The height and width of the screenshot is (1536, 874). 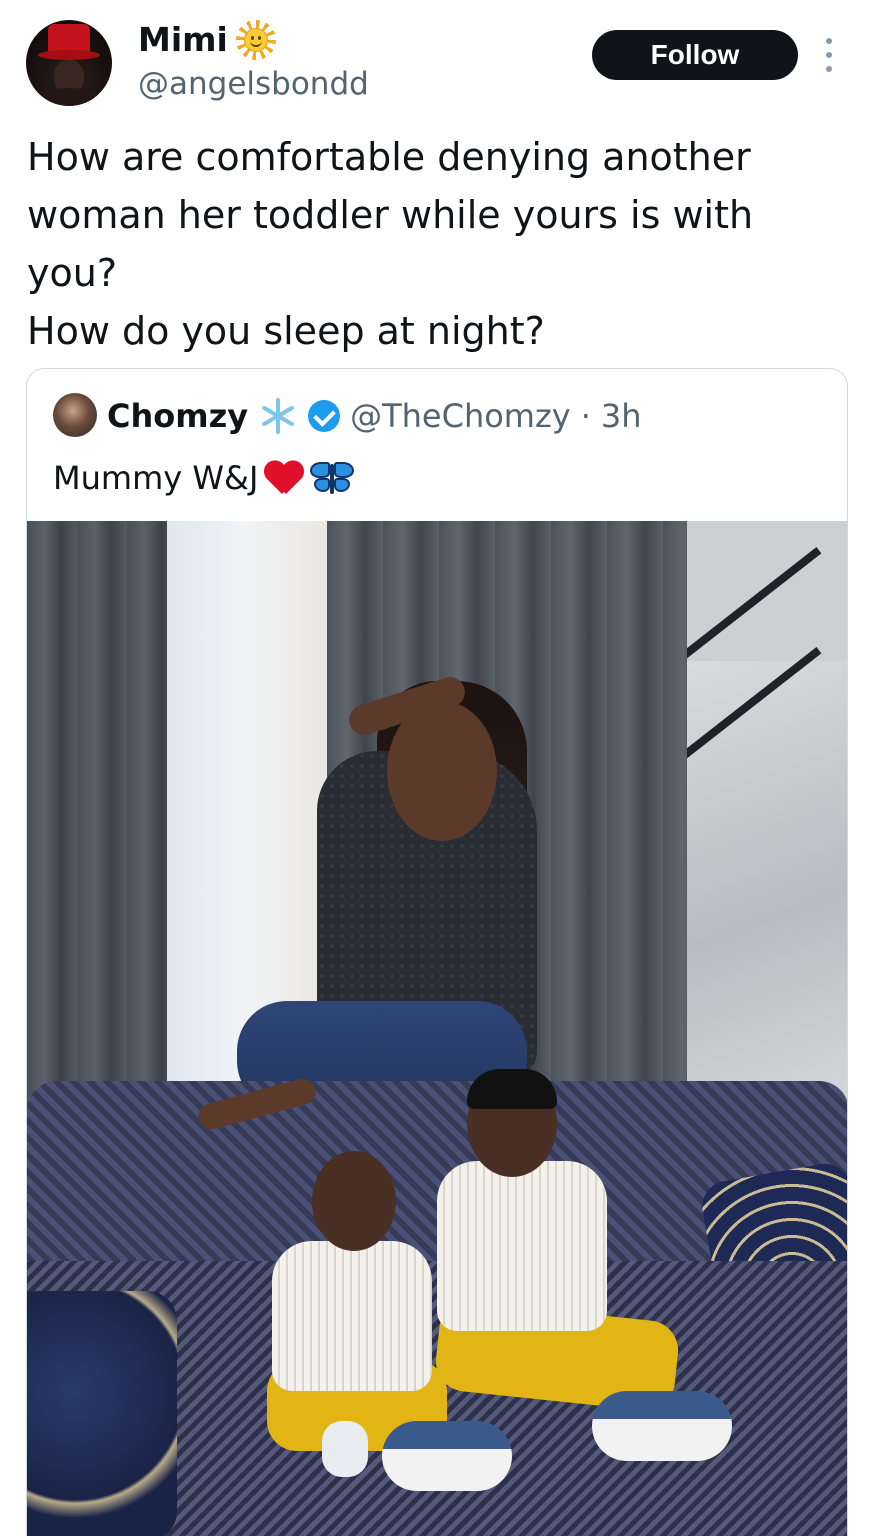 I want to click on sun-with-face-icon, so click(x=255, y=40).